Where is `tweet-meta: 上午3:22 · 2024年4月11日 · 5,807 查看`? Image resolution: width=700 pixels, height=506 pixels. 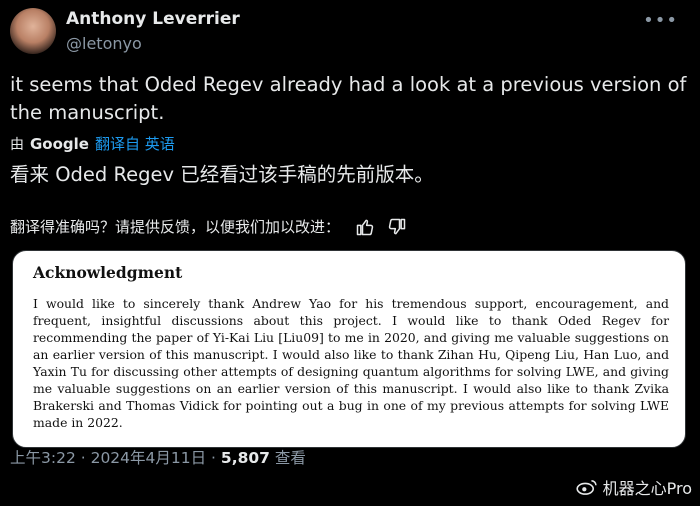
tweet-meta: 上午3:22 · 2024年4月11日 · 5,807 查看 is located at coordinates (158, 457).